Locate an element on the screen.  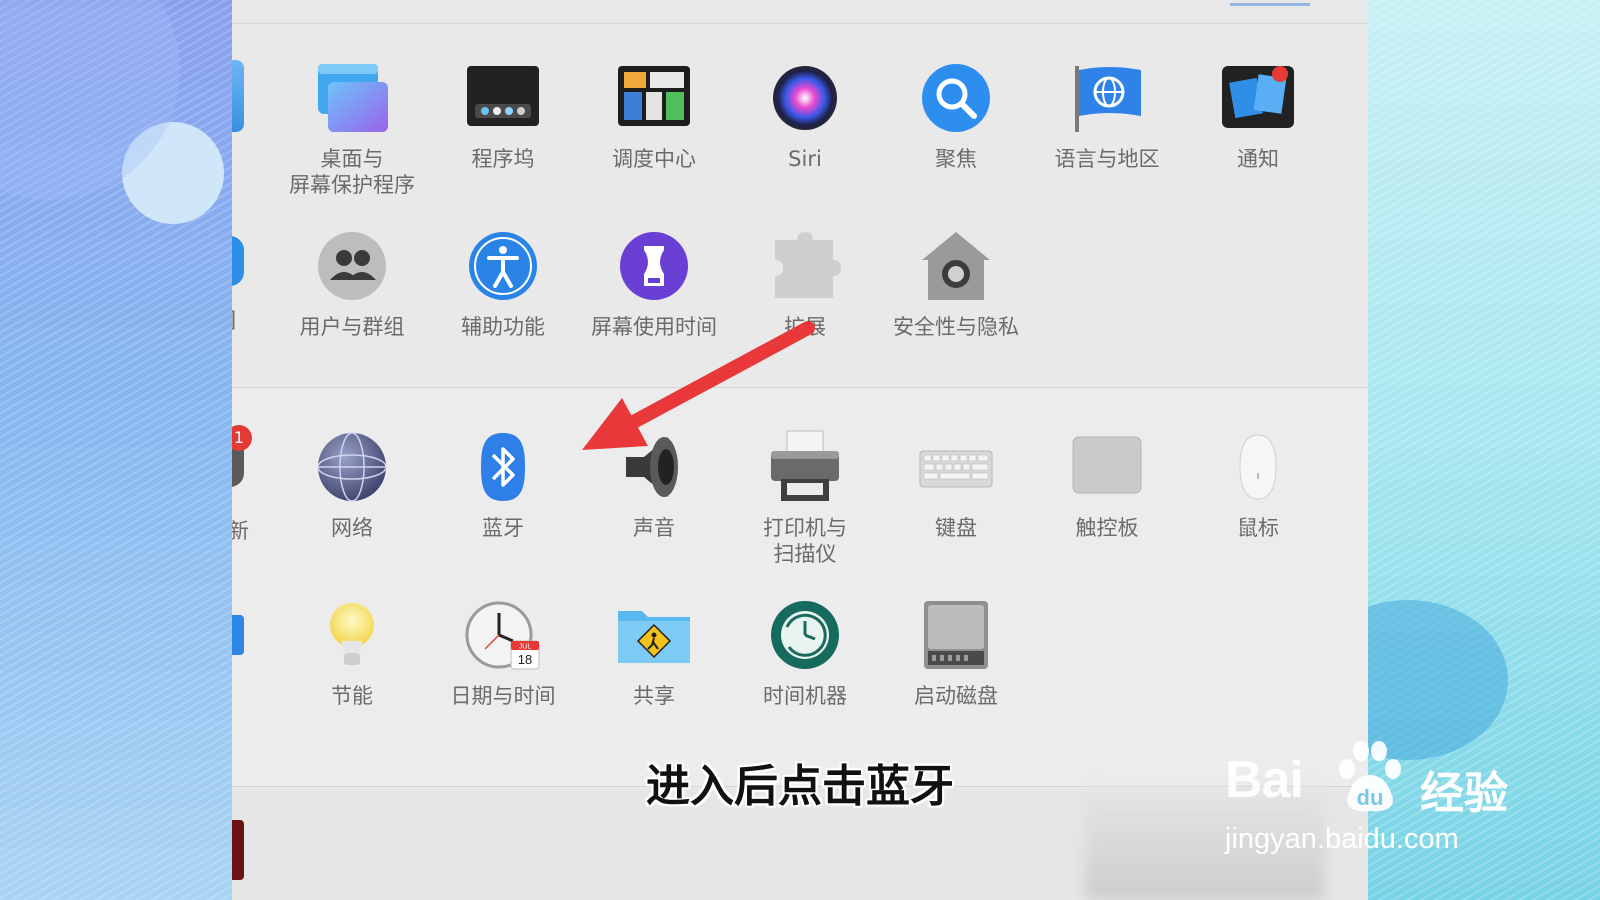
pref-label: 共享 is located at coordinates (654, 696).